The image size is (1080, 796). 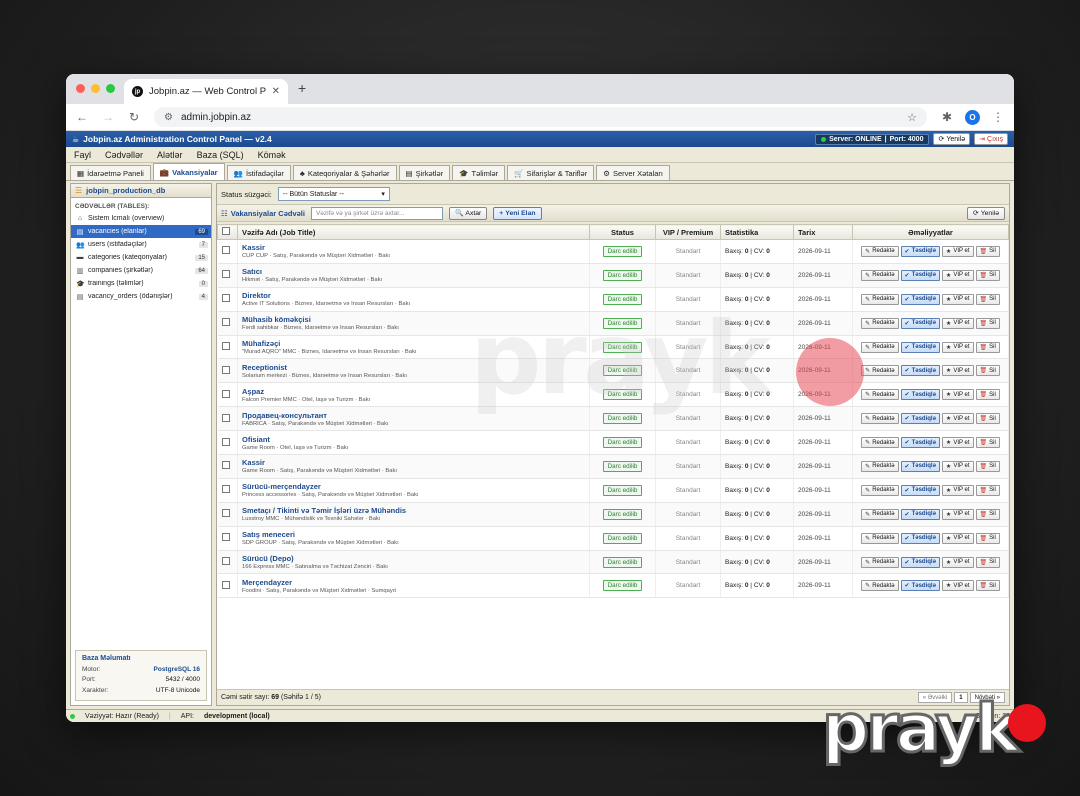 What do you see at coordinates (110, 88) in the screenshot?
I see `maximize-window-button` at bounding box center [110, 88].